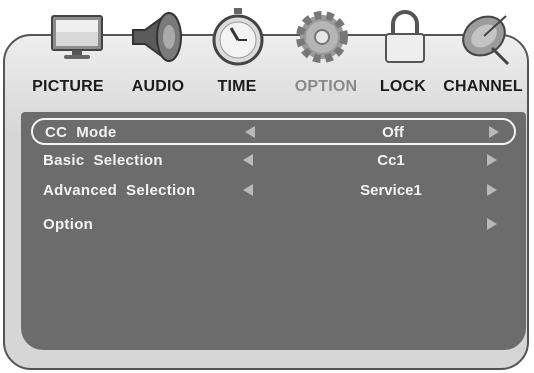 The height and width of the screenshot is (373, 534). What do you see at coordinates (273, 131) in the screenshot?
I see `setting-row-cc-mode: CC Mode Off` at bounding box center [273, 131].